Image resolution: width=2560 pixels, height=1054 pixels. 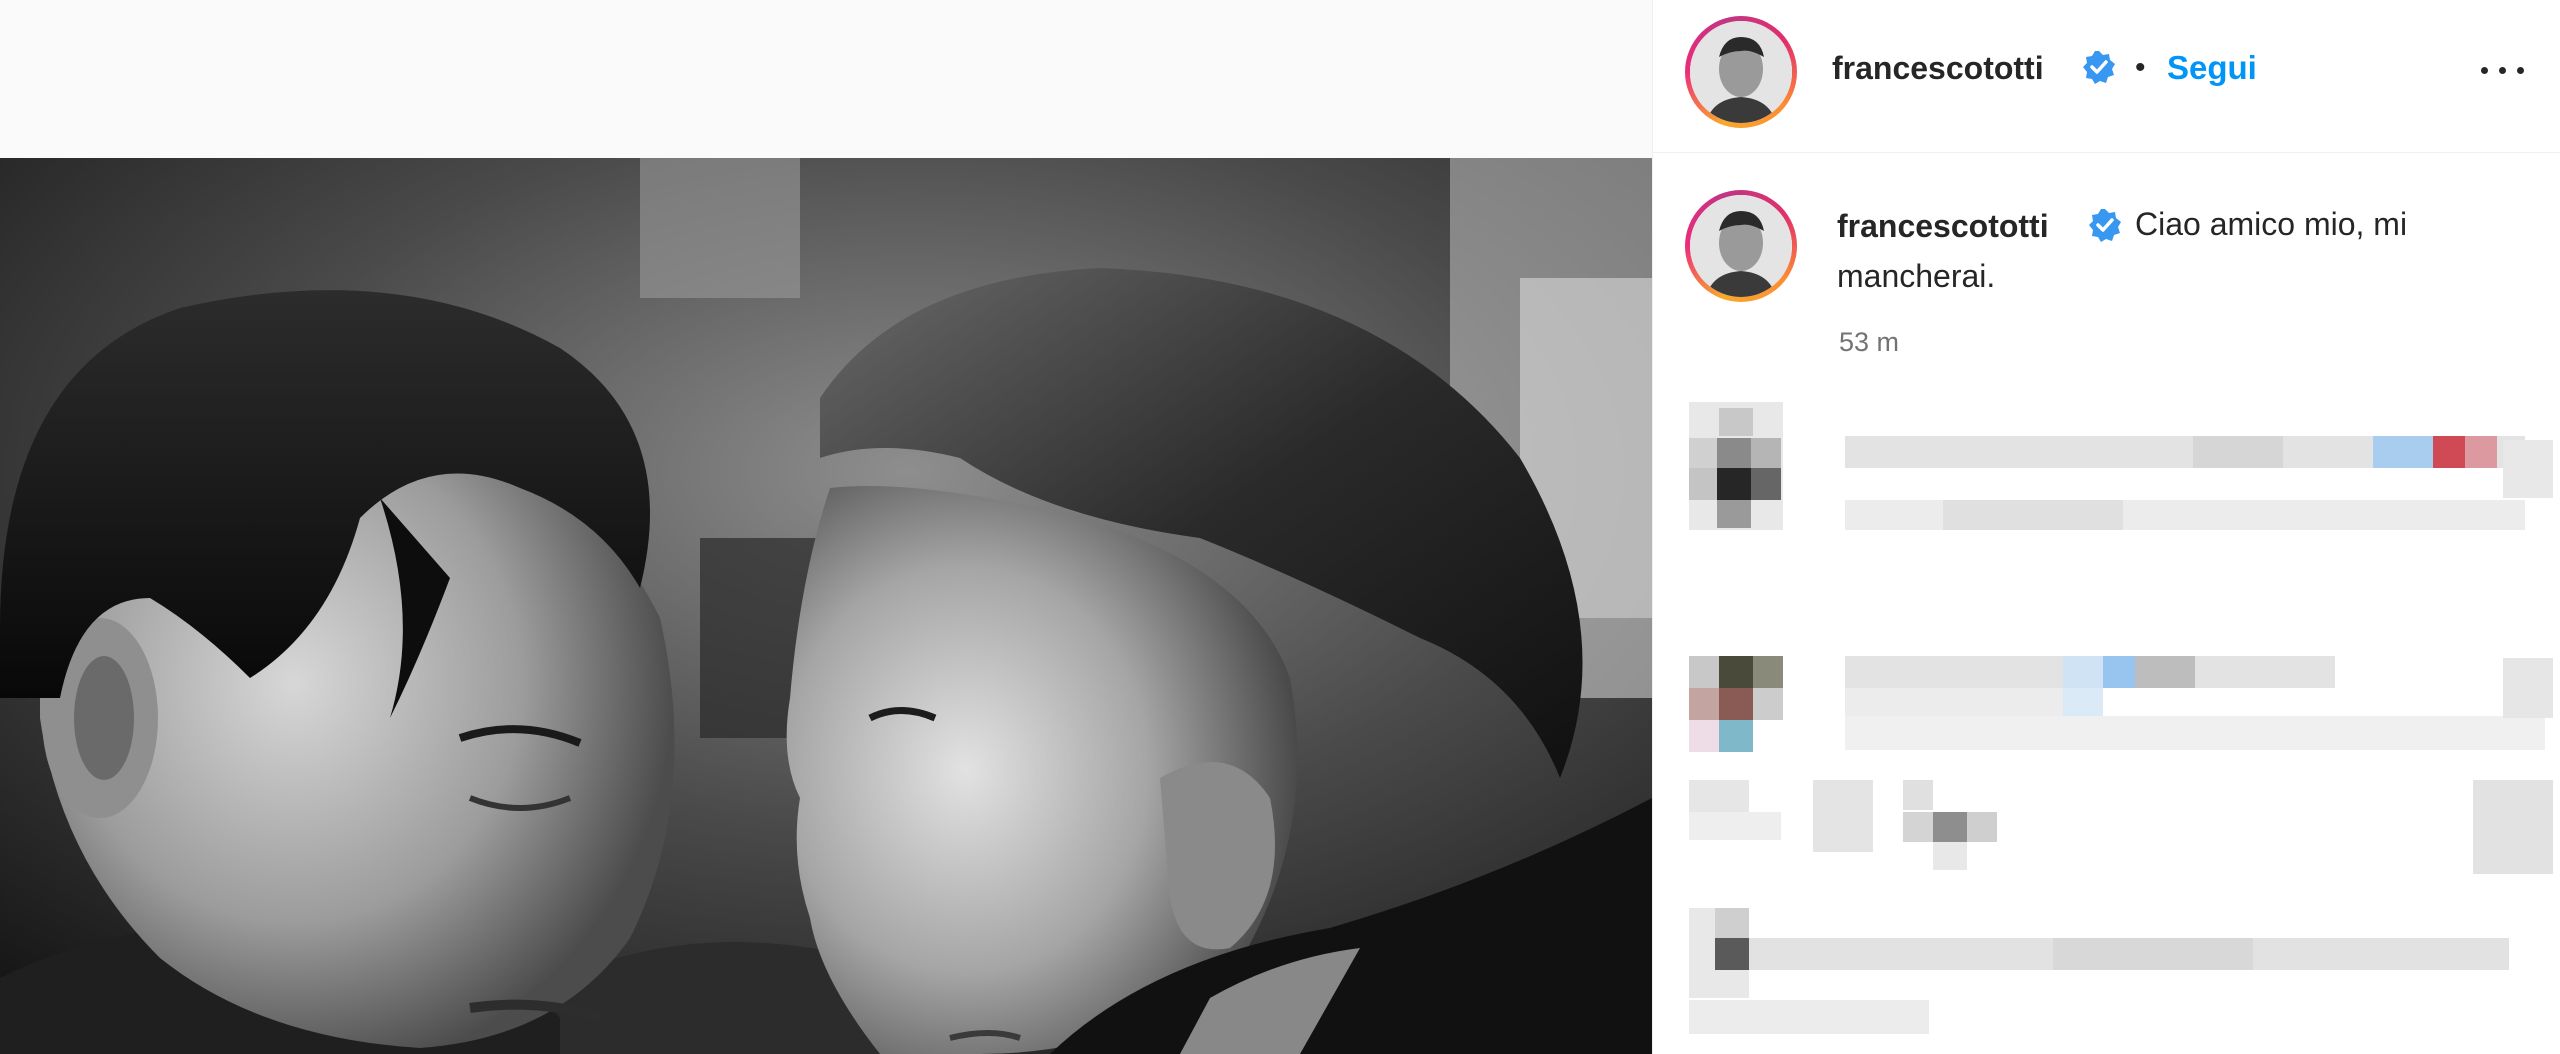 I want to click on media-top-strip, so click(x=826, y=79).